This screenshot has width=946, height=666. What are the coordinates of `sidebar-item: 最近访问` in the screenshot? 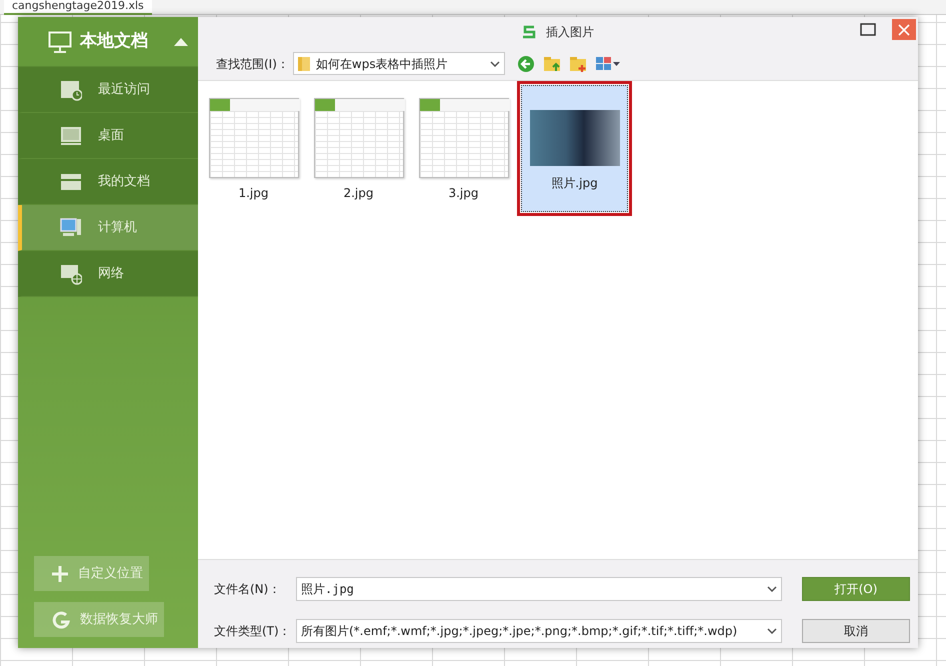 It's located at (108, 90).